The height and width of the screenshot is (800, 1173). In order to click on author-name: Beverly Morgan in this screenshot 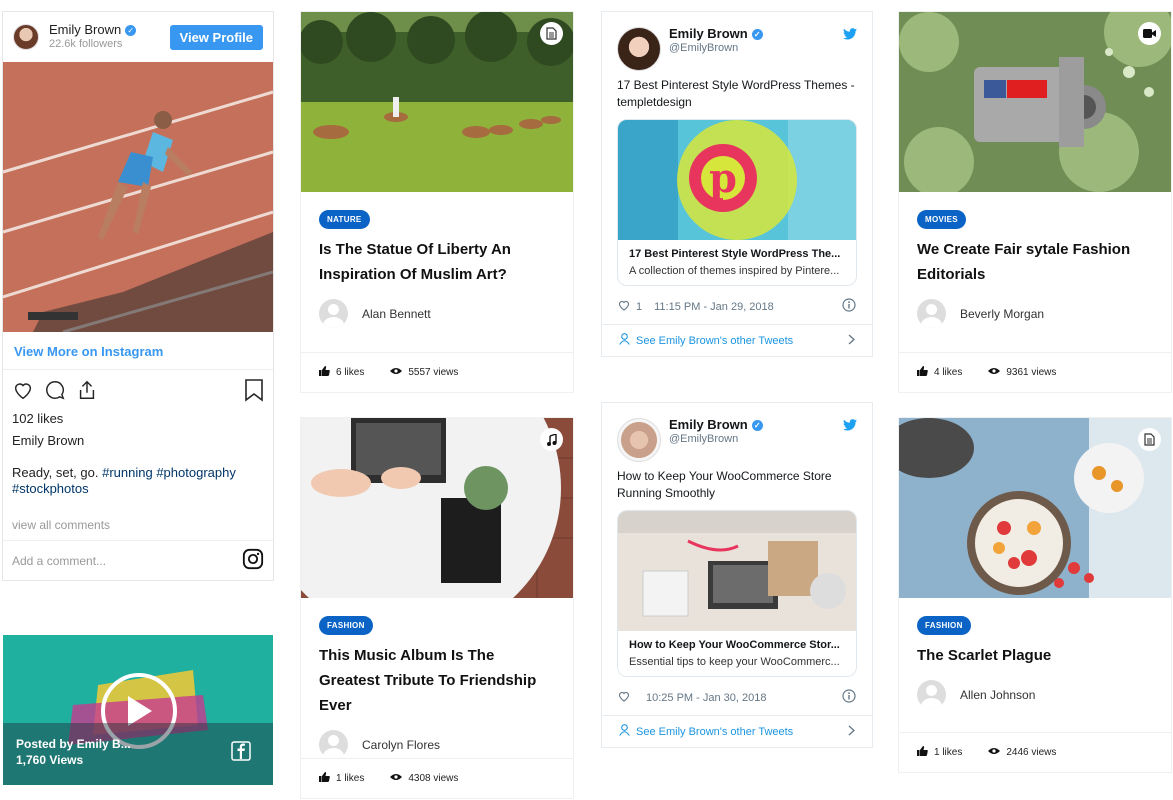, I will do `click(1002, 314)`.